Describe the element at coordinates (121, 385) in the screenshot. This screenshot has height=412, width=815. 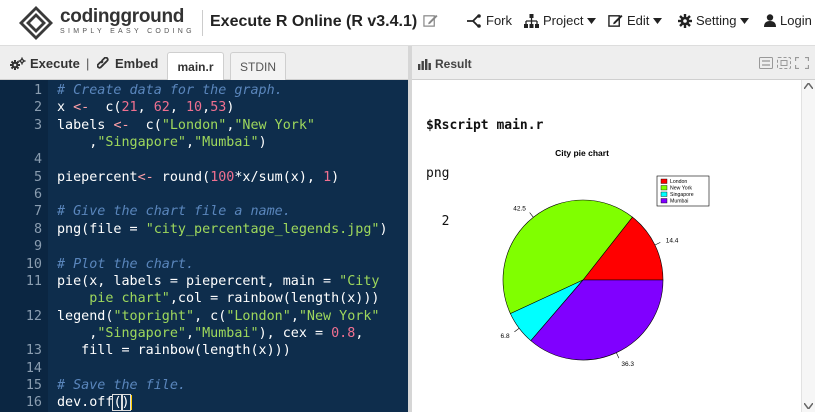
I see `code-text: # Save the file.` at that location.